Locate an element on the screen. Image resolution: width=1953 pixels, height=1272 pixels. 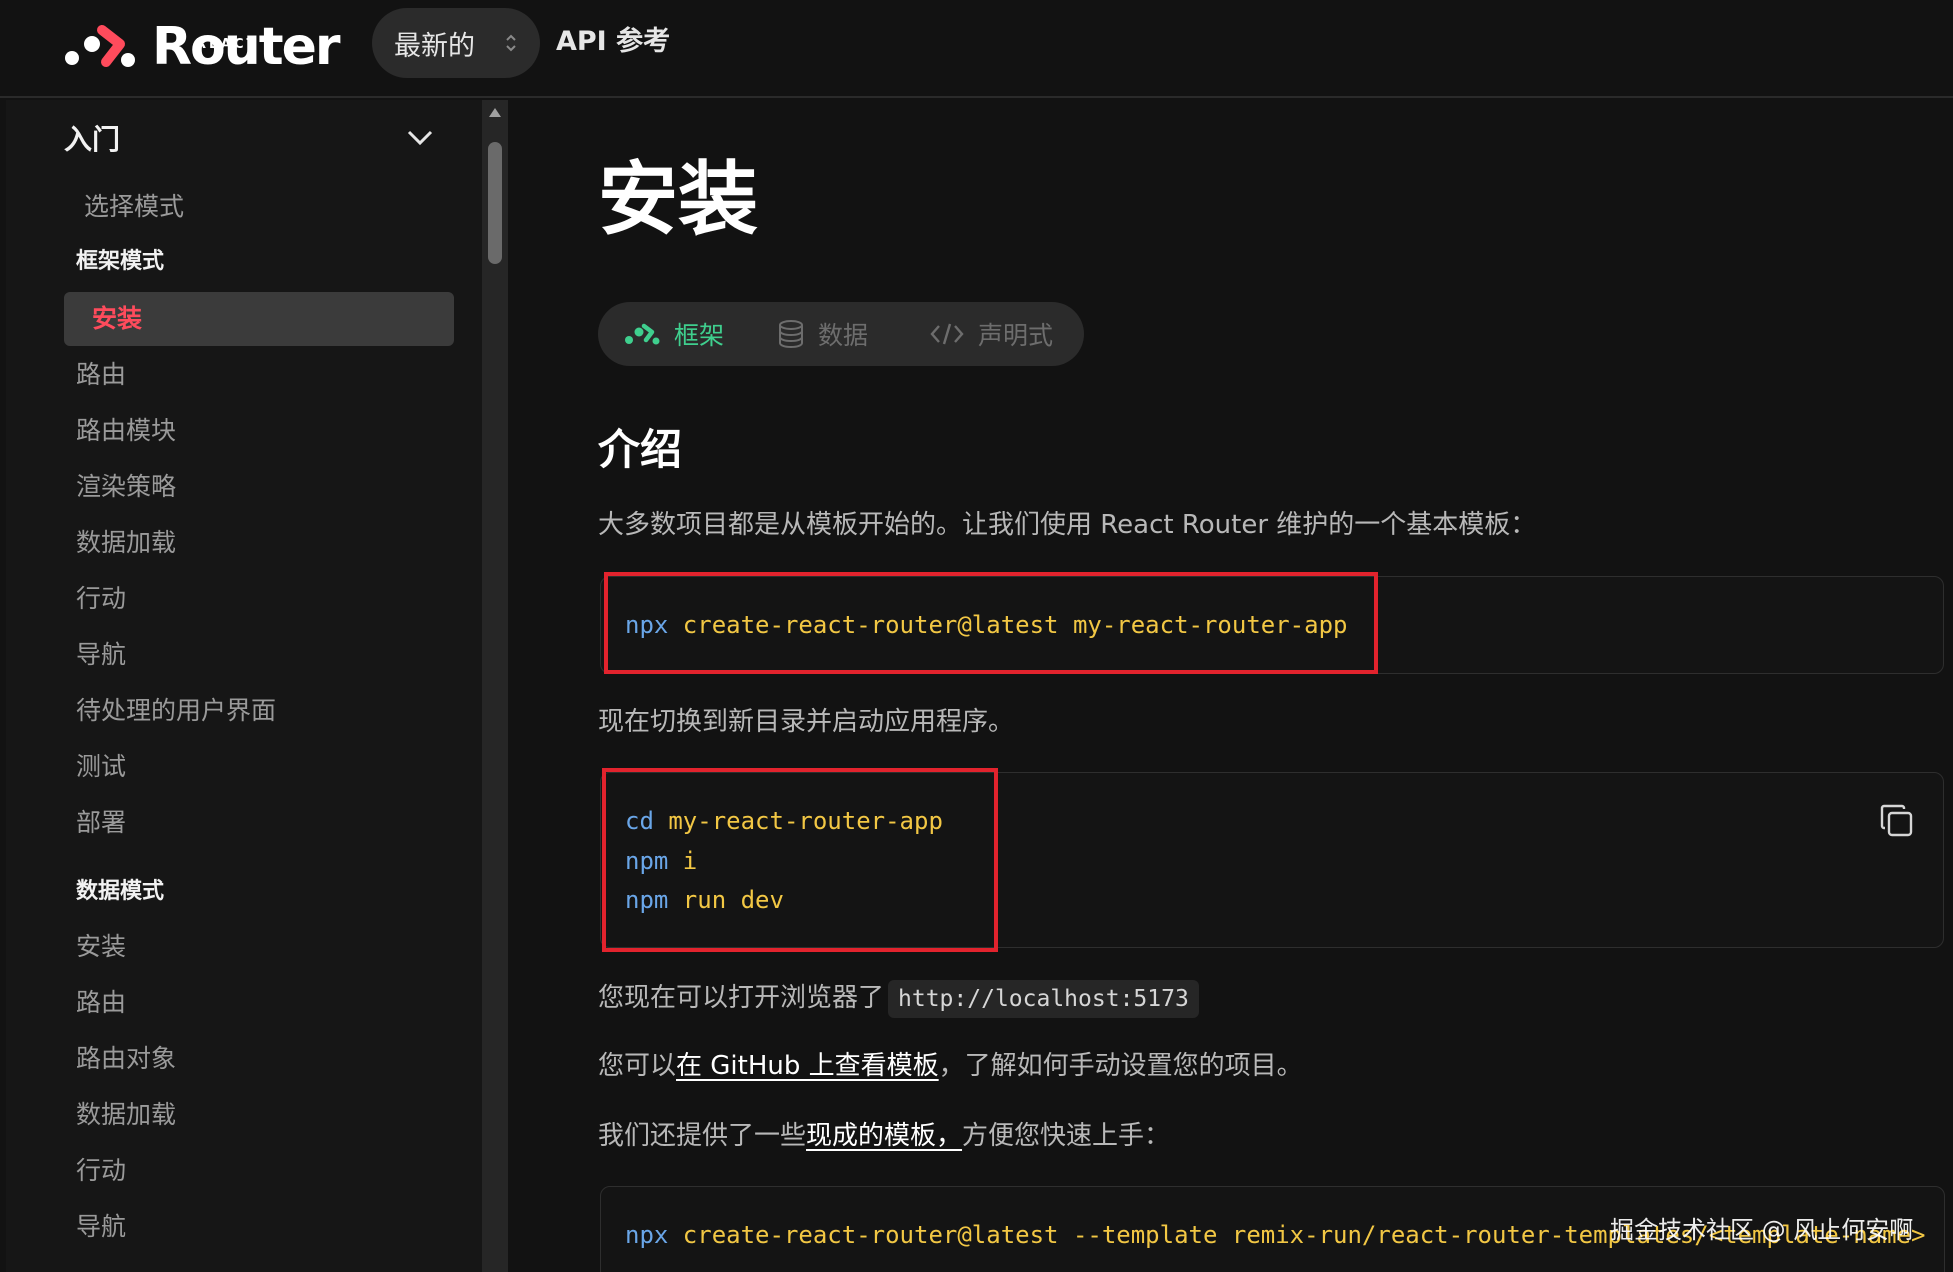
version-select: 最新的 is located at coordinates (456, 43).